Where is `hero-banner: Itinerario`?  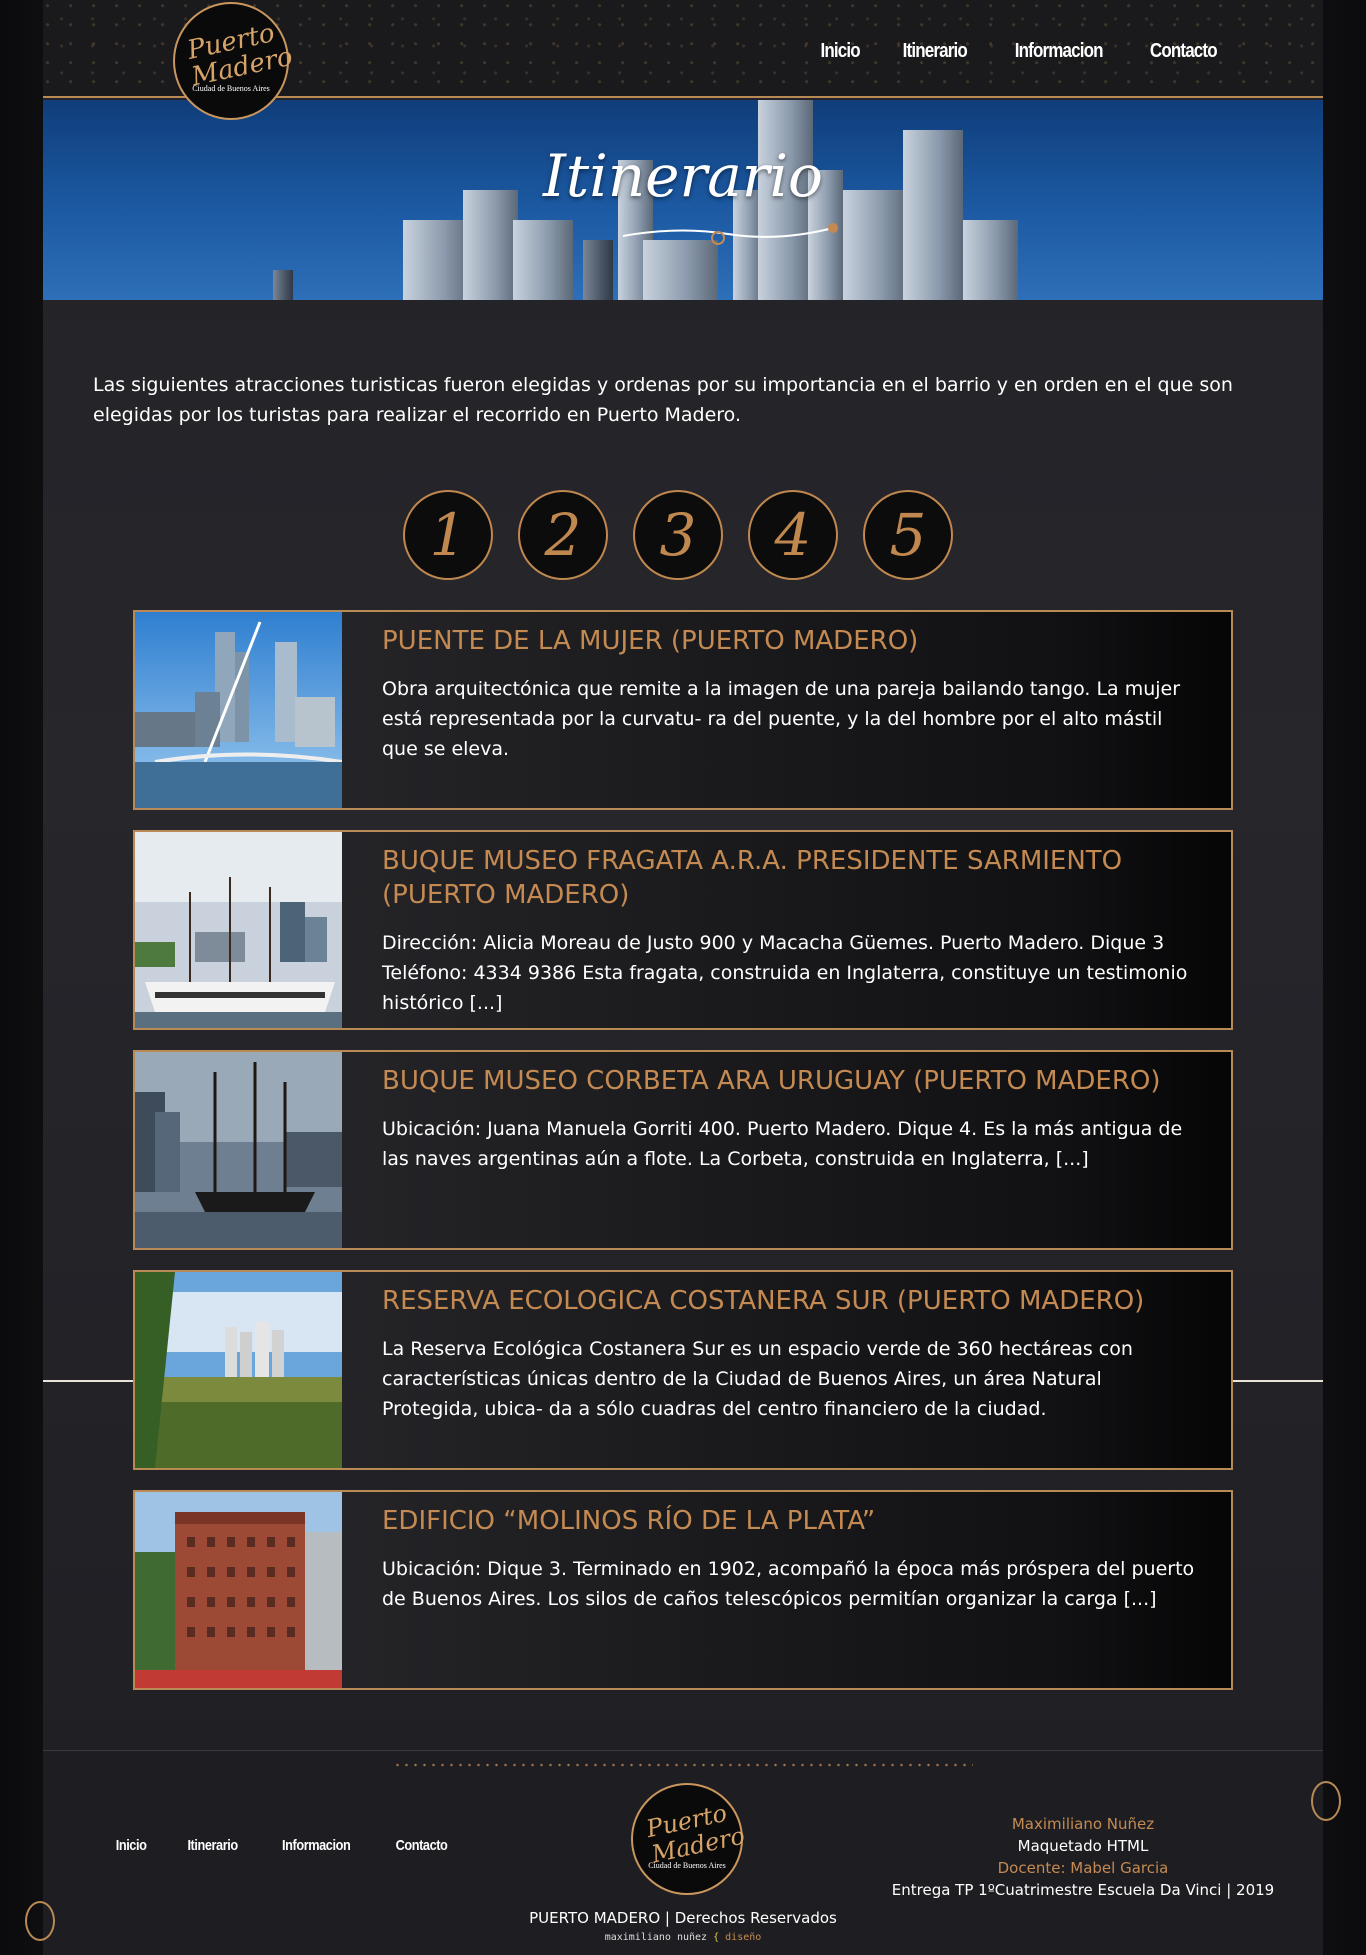
hero-banner: Itinerario is located at coordinates (683, 200).